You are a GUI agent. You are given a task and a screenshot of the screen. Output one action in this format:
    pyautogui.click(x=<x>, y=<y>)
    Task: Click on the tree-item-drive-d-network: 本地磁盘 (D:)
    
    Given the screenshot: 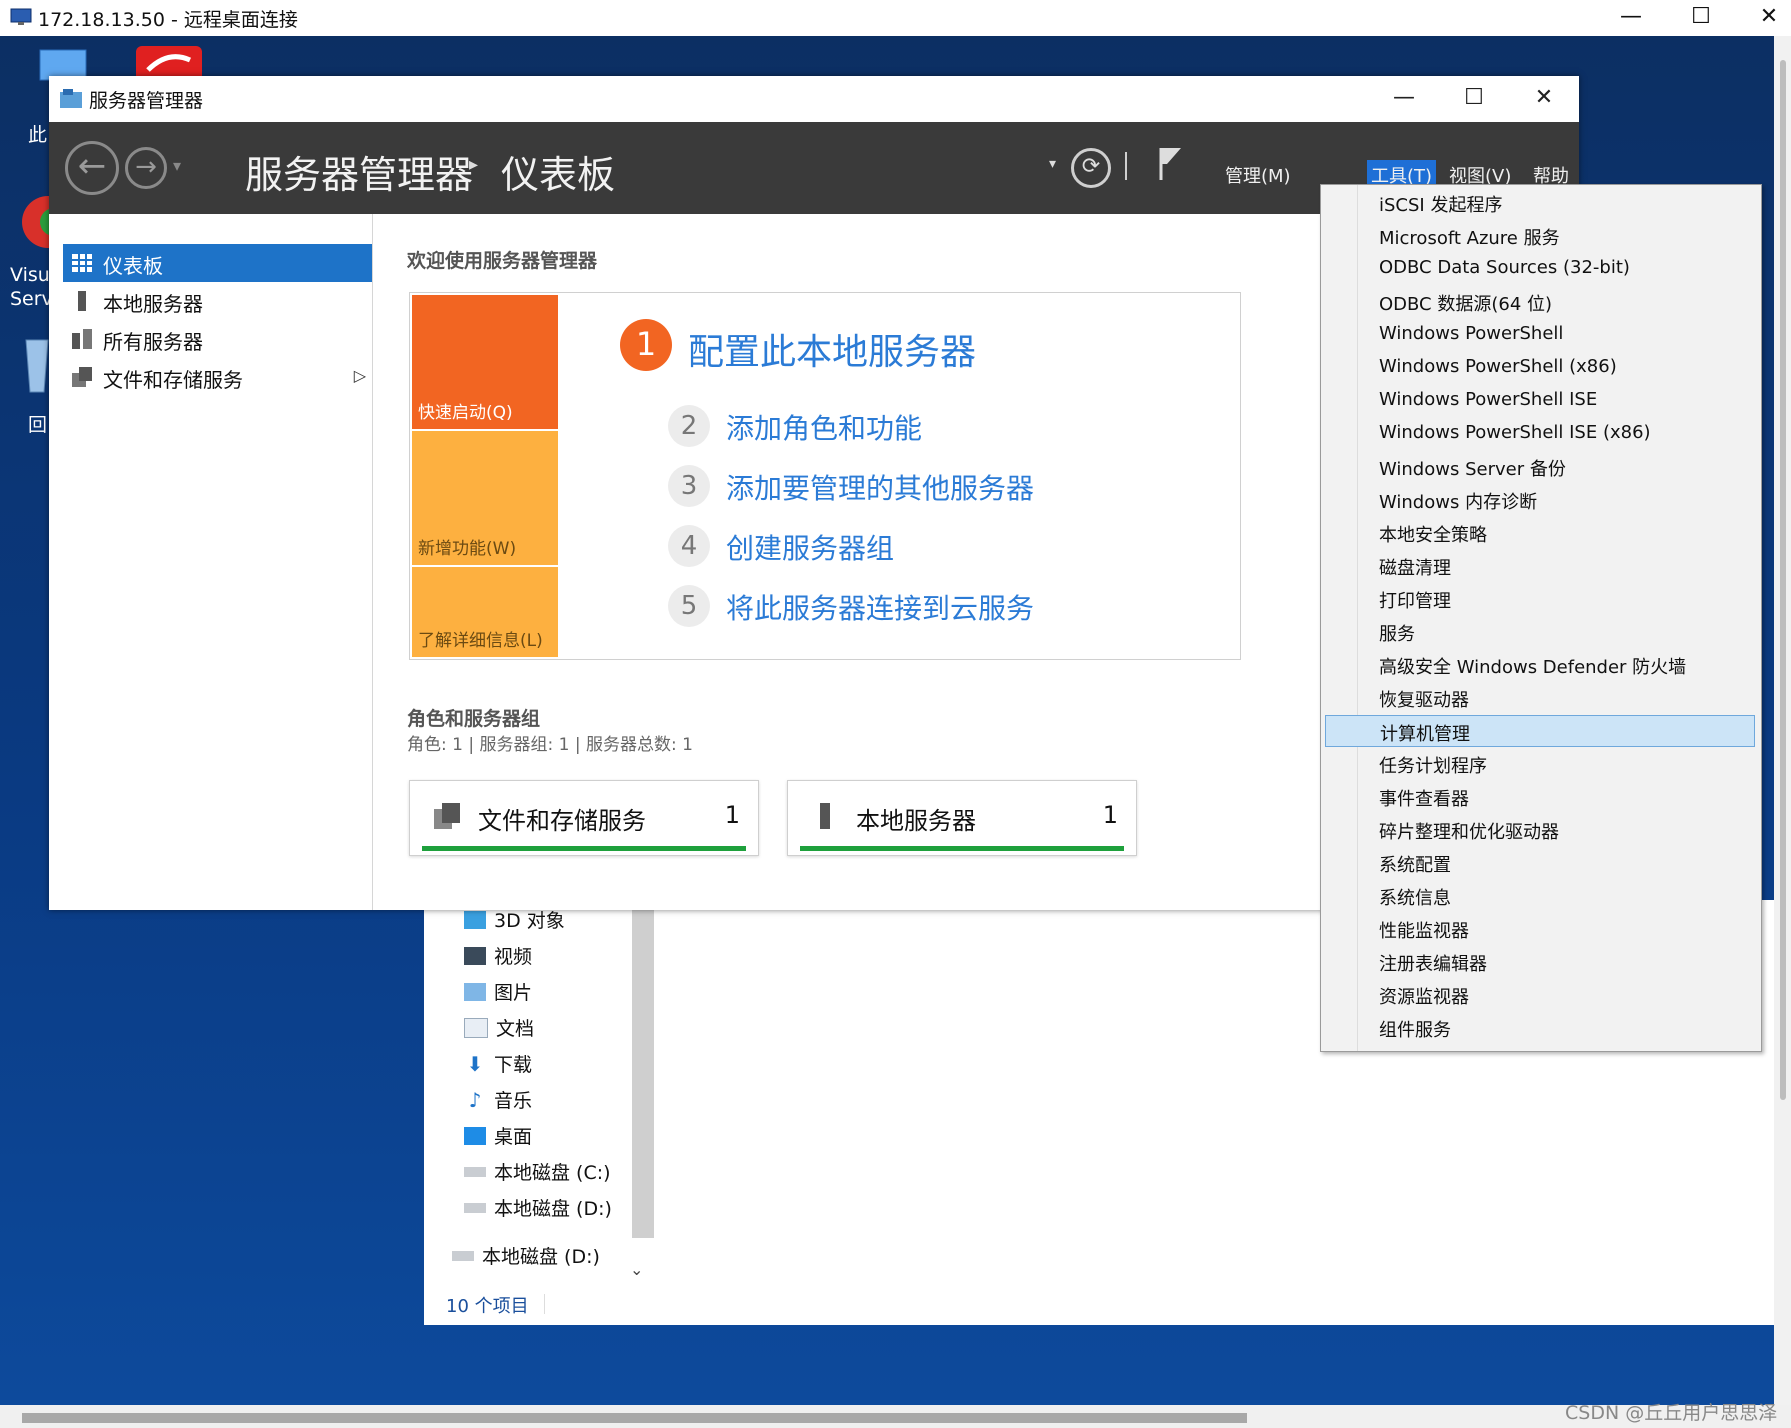 What is the action you would take?
    pyautogui.click(x=526, y=1259)
    